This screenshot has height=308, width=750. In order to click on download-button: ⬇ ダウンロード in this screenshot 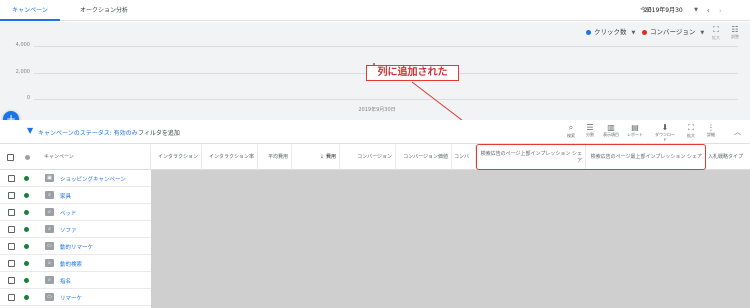, I will do `click(665, 132)`.